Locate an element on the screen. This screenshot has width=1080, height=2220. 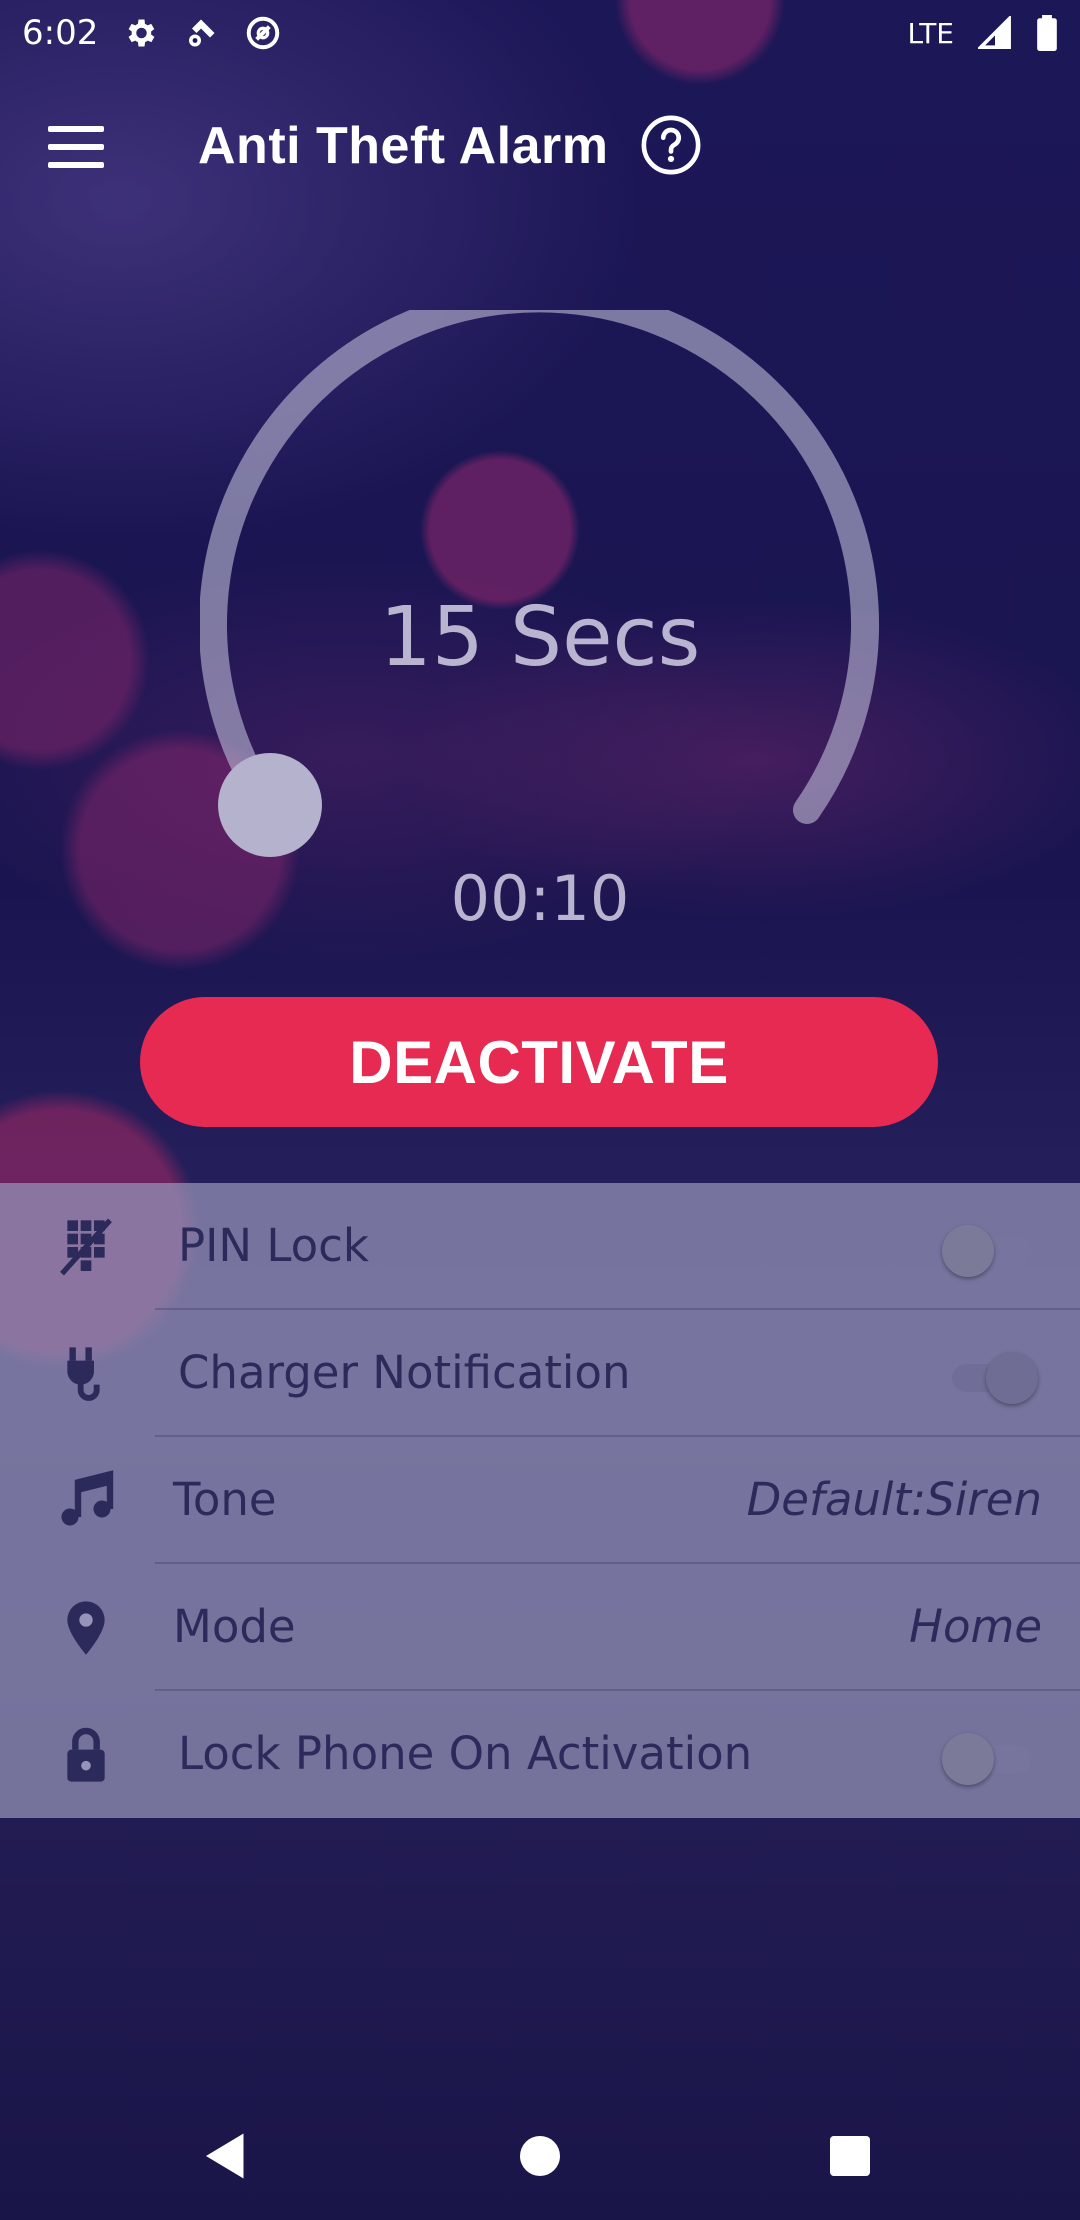
dial-knob is located at coordinates (270, 805).